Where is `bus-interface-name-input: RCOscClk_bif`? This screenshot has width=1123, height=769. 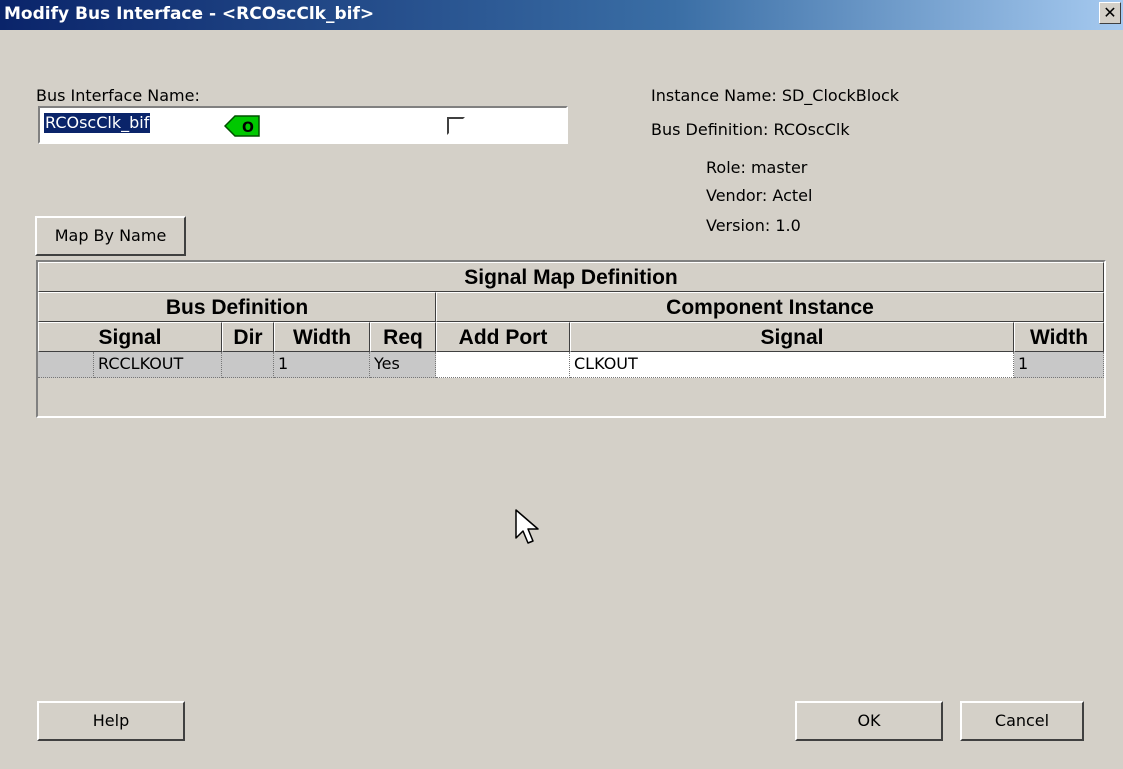
bus-interface-name-input: RCOscClk_bif is located at coordinates (303, 125).